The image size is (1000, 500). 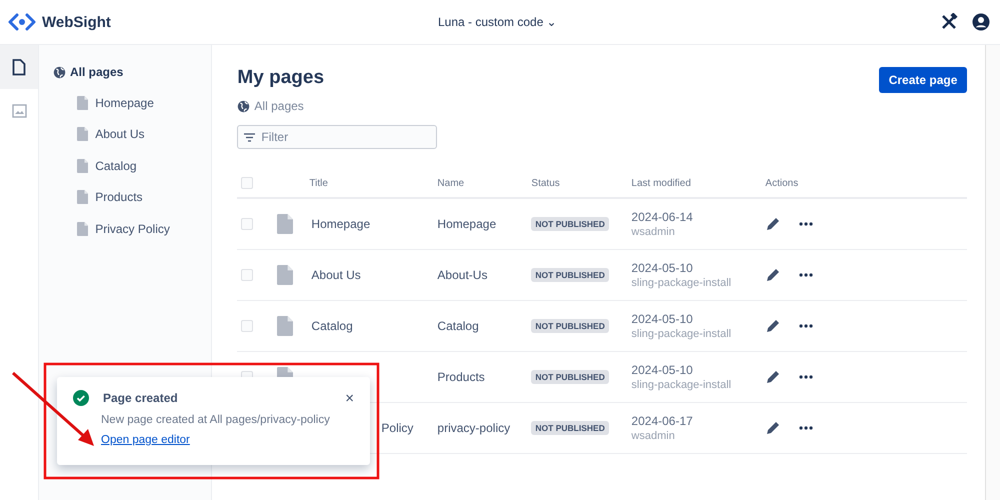 What do you see at coordinates (250, 137) in the screenshot?
I see `filter-icon` at bounding box center [250, 137].